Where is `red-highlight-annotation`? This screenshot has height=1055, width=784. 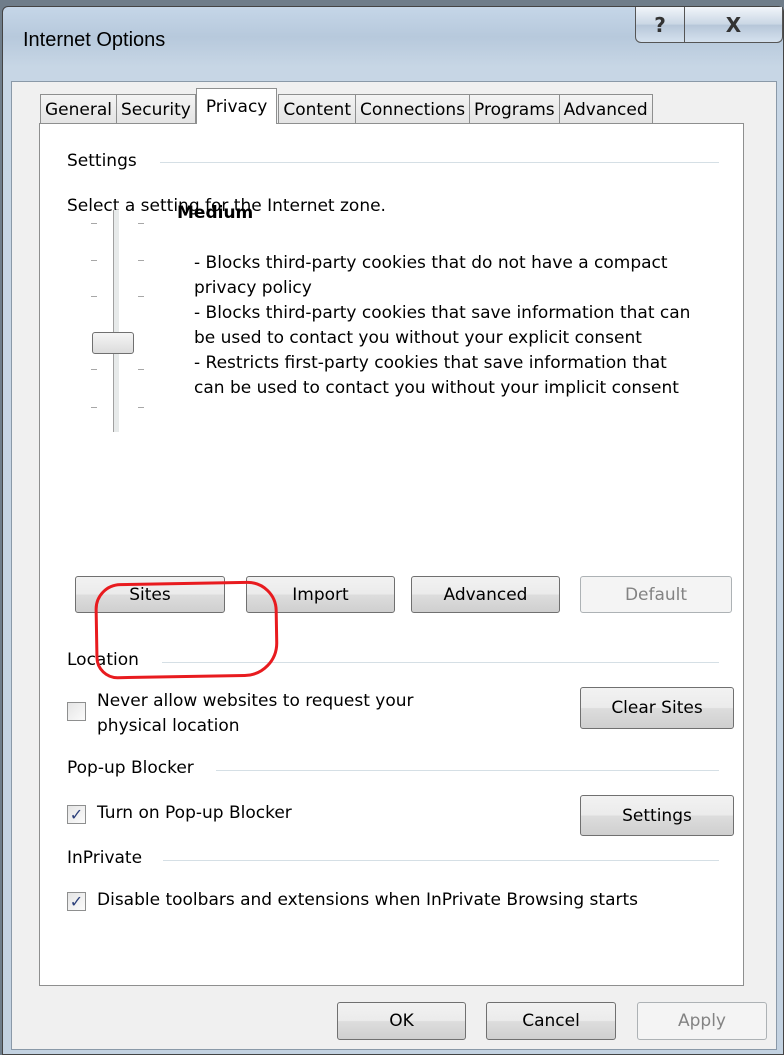
red-highlight-annotation is located at coordinates (186, 630).